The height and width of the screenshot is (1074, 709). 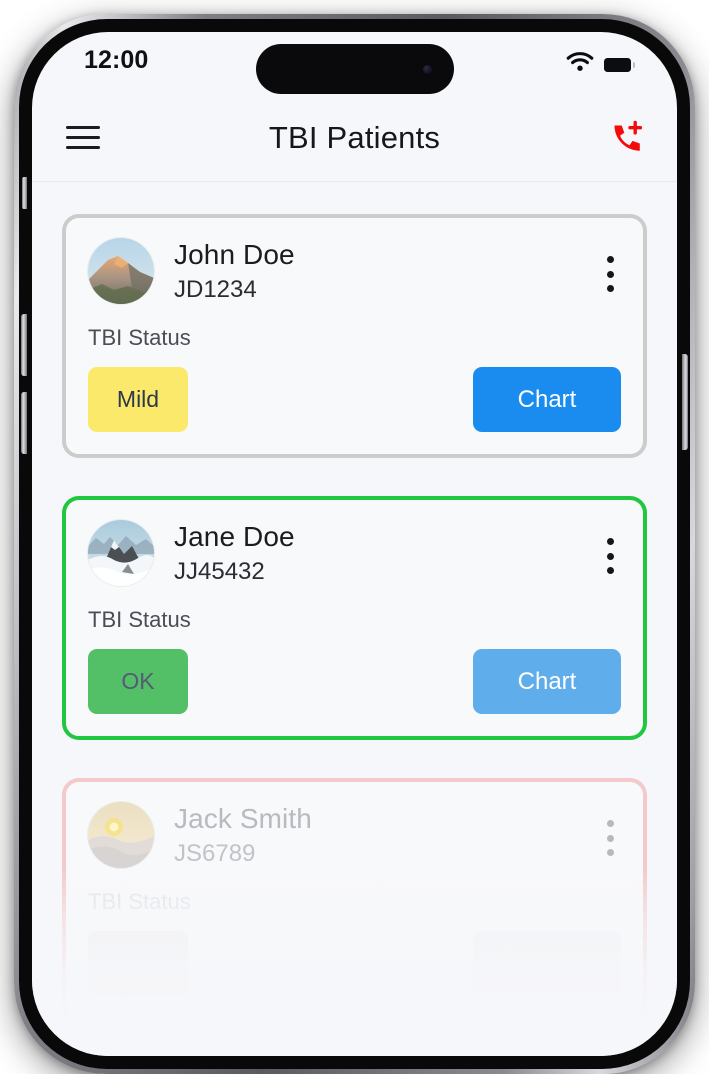 What do you see at coordinates (121, 553) in the screenshot?
I see `snow-mountain-photo-avatar` at bounding box center [121, 553].